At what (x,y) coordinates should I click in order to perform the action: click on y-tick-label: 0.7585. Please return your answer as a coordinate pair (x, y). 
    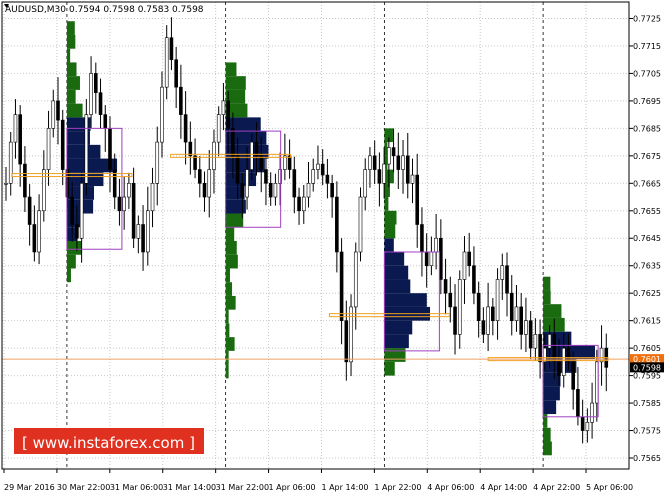
    Looking at the image, I should click on (647, 403).